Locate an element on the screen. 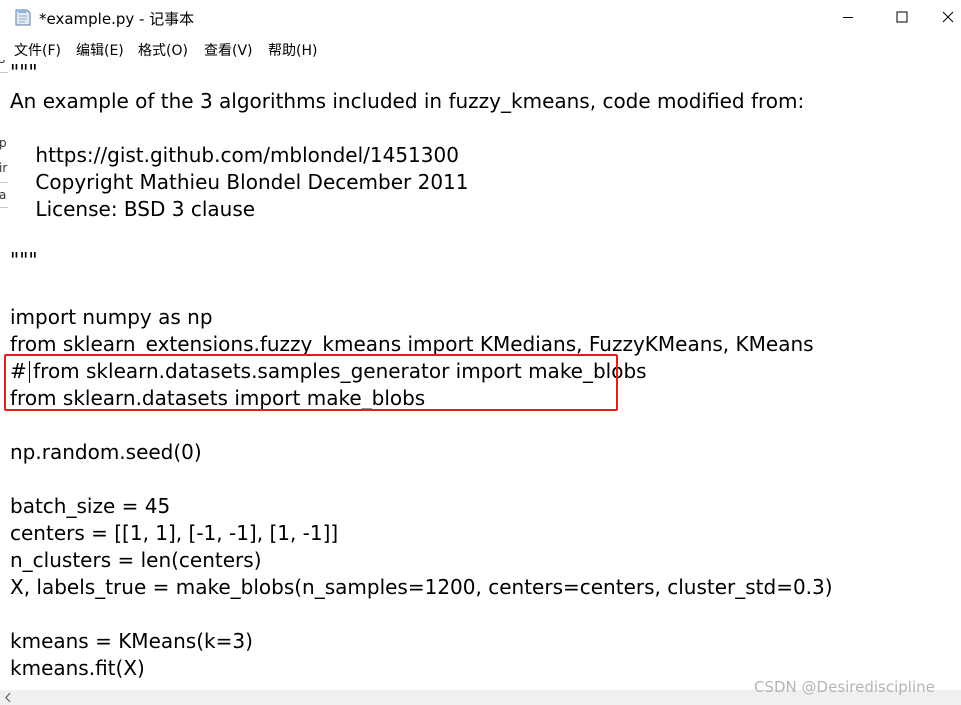 The height and width of the screenshot is (705, 961). code-line: batch_size = 45 is located at coordinates (90, 506).